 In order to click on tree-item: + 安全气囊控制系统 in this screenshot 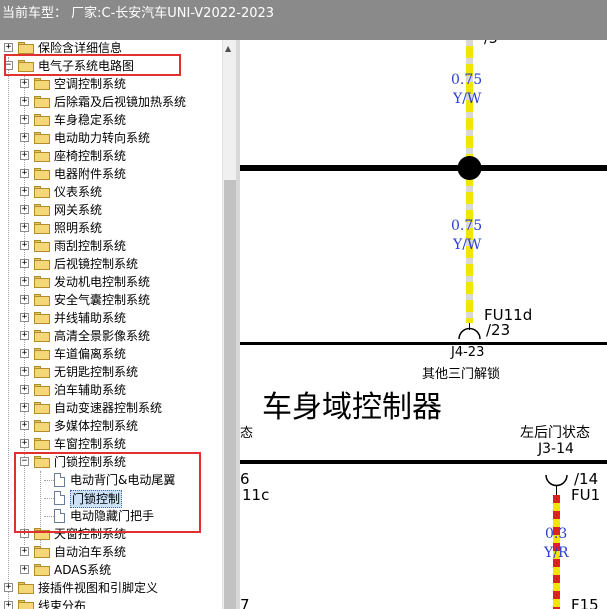, I will do `click(111, 300)`.